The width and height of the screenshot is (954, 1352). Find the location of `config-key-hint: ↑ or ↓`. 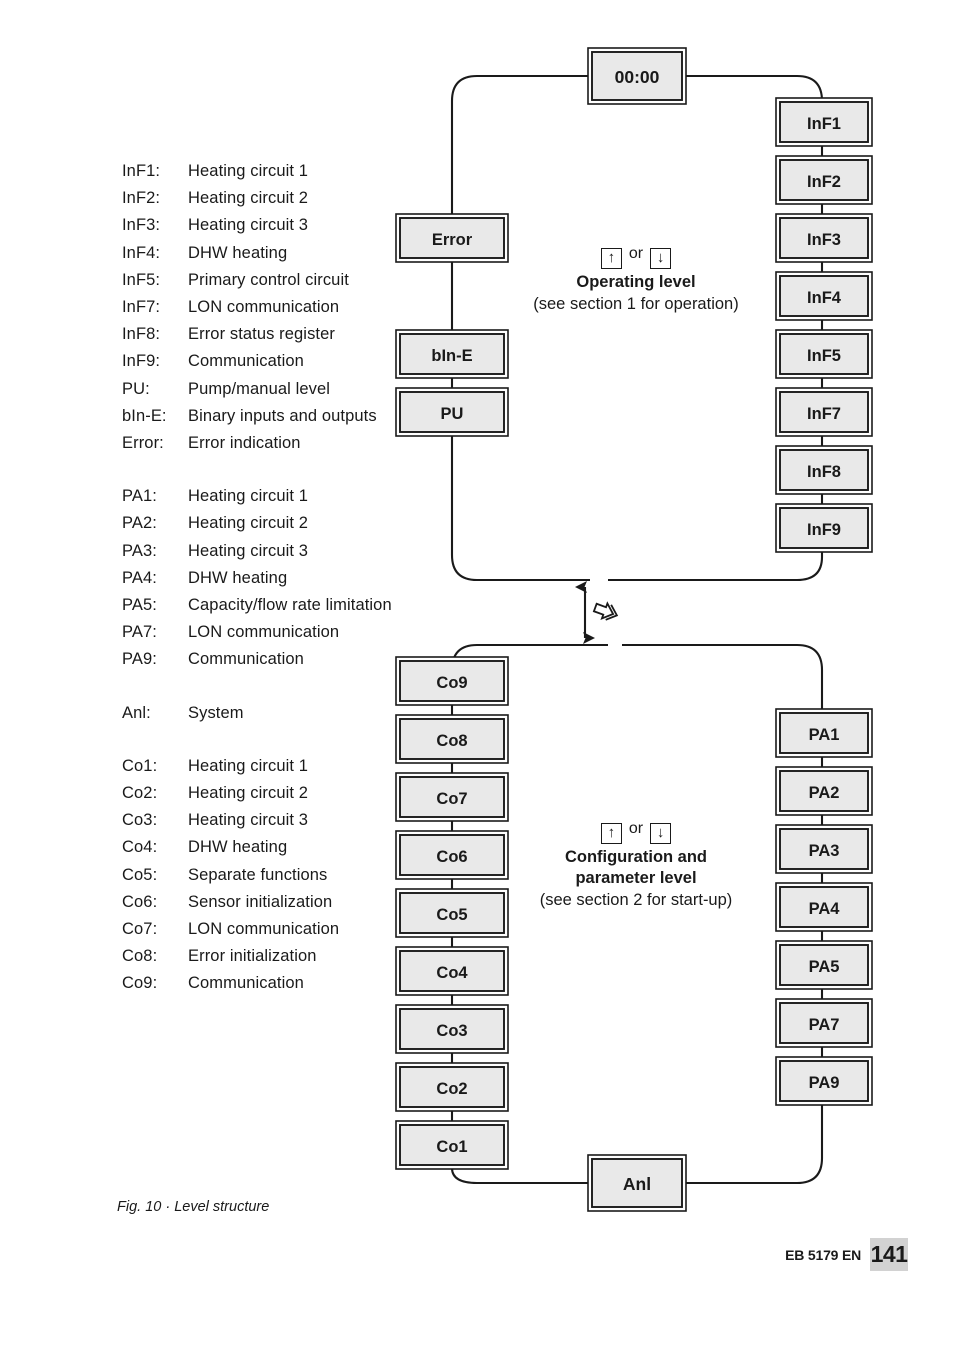

config-key-hint: ↑ or ↓ is located at coordinates (636, 831).